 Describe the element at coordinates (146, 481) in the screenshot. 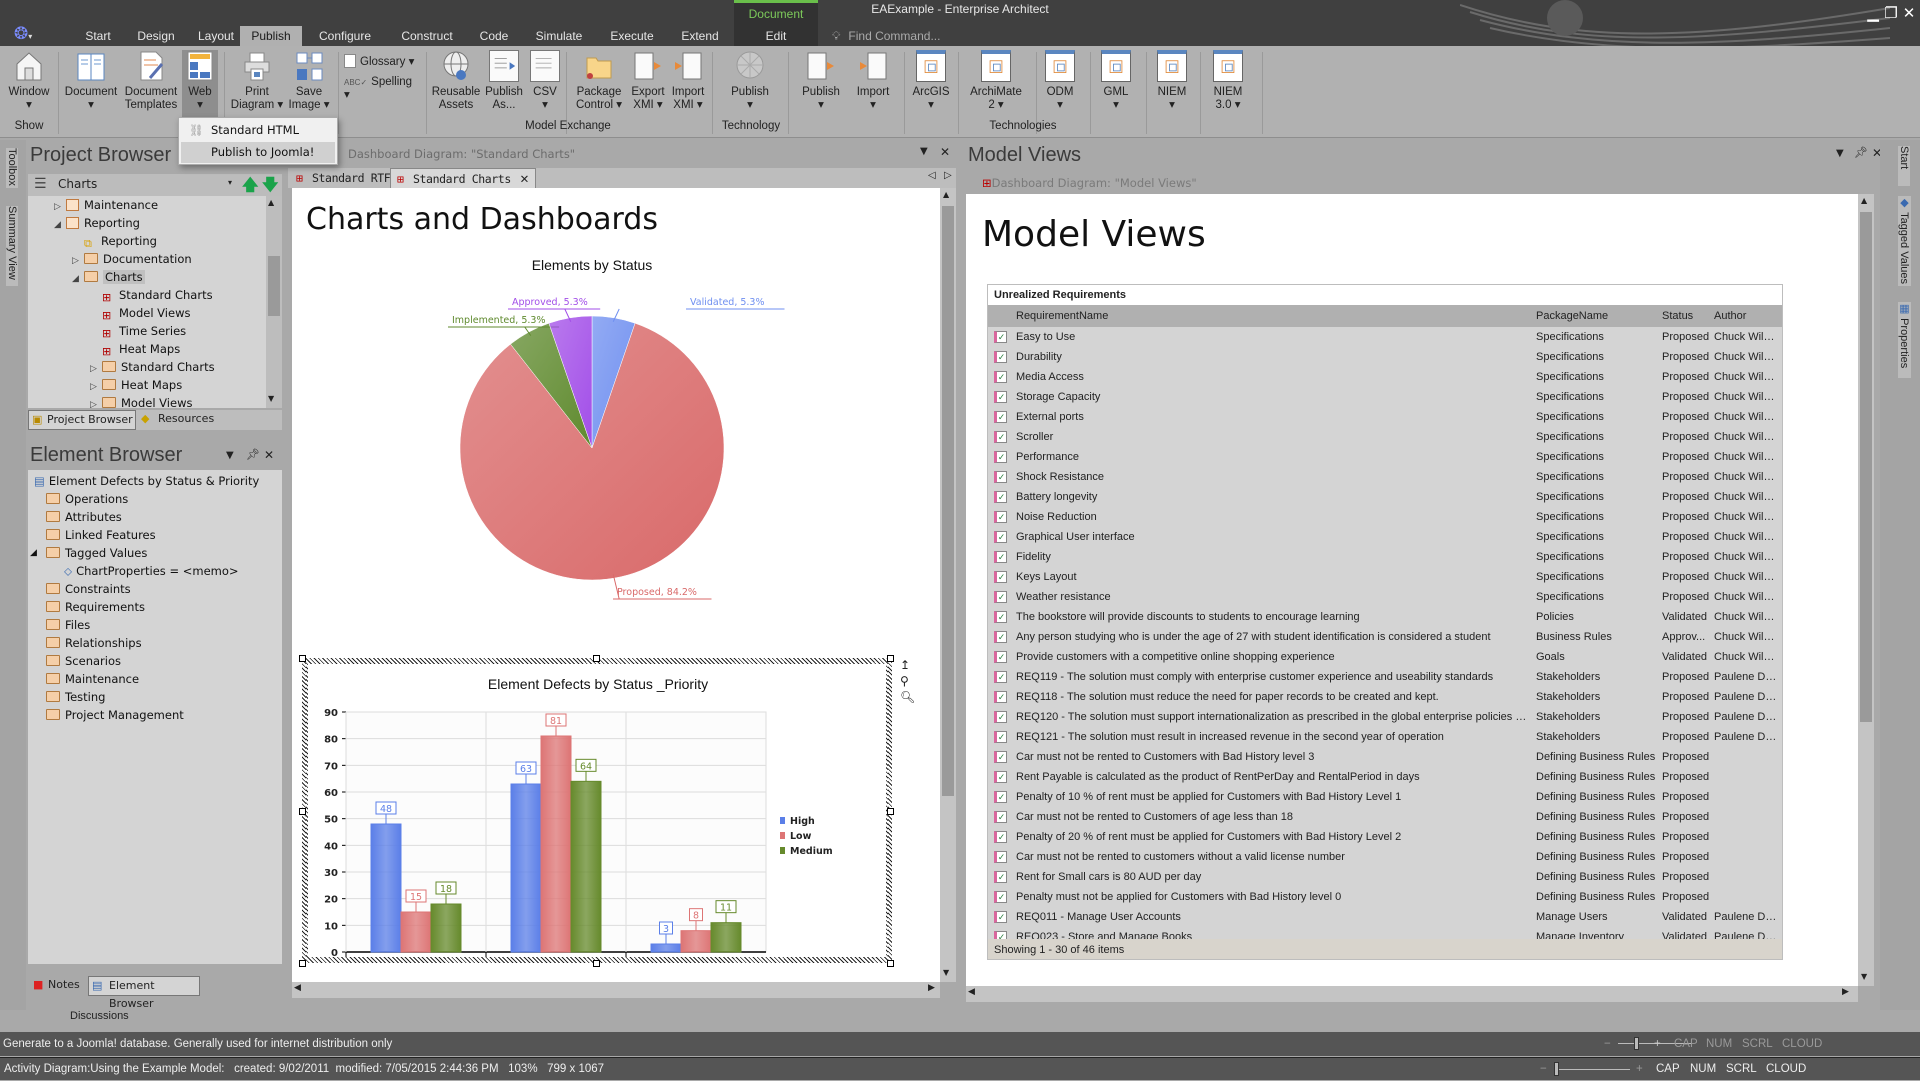

I see `tree-root: ▤ Element Defects by Status & Priority` at that location.